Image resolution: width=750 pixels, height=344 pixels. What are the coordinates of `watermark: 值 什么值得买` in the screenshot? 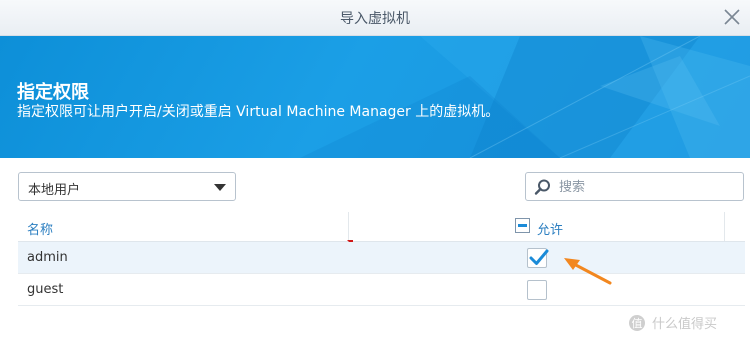 It's located at (672, 322).